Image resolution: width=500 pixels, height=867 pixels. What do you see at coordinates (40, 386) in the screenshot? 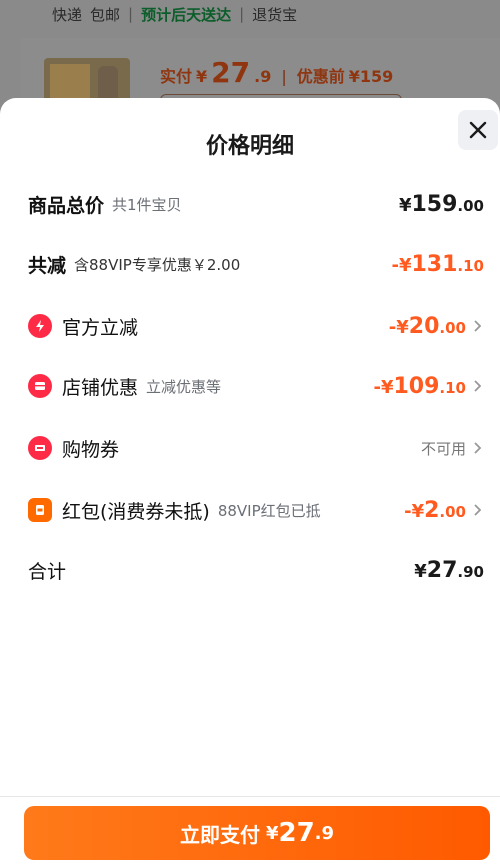
I see `shop-icon` at bounding box center [40, 386].